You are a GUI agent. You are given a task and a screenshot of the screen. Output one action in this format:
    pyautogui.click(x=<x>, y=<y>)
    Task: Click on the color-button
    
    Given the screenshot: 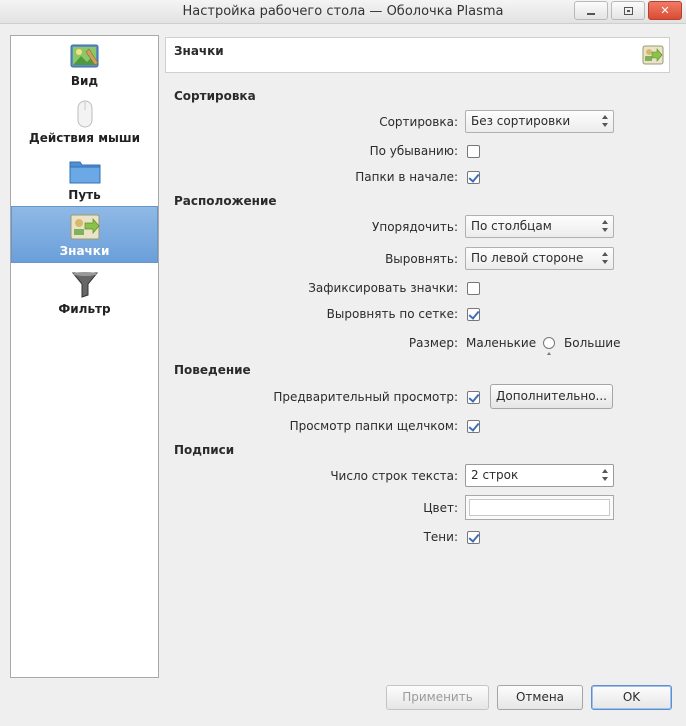 What is the action you would take?
    pyautogui.click(x=539, y=507)
    